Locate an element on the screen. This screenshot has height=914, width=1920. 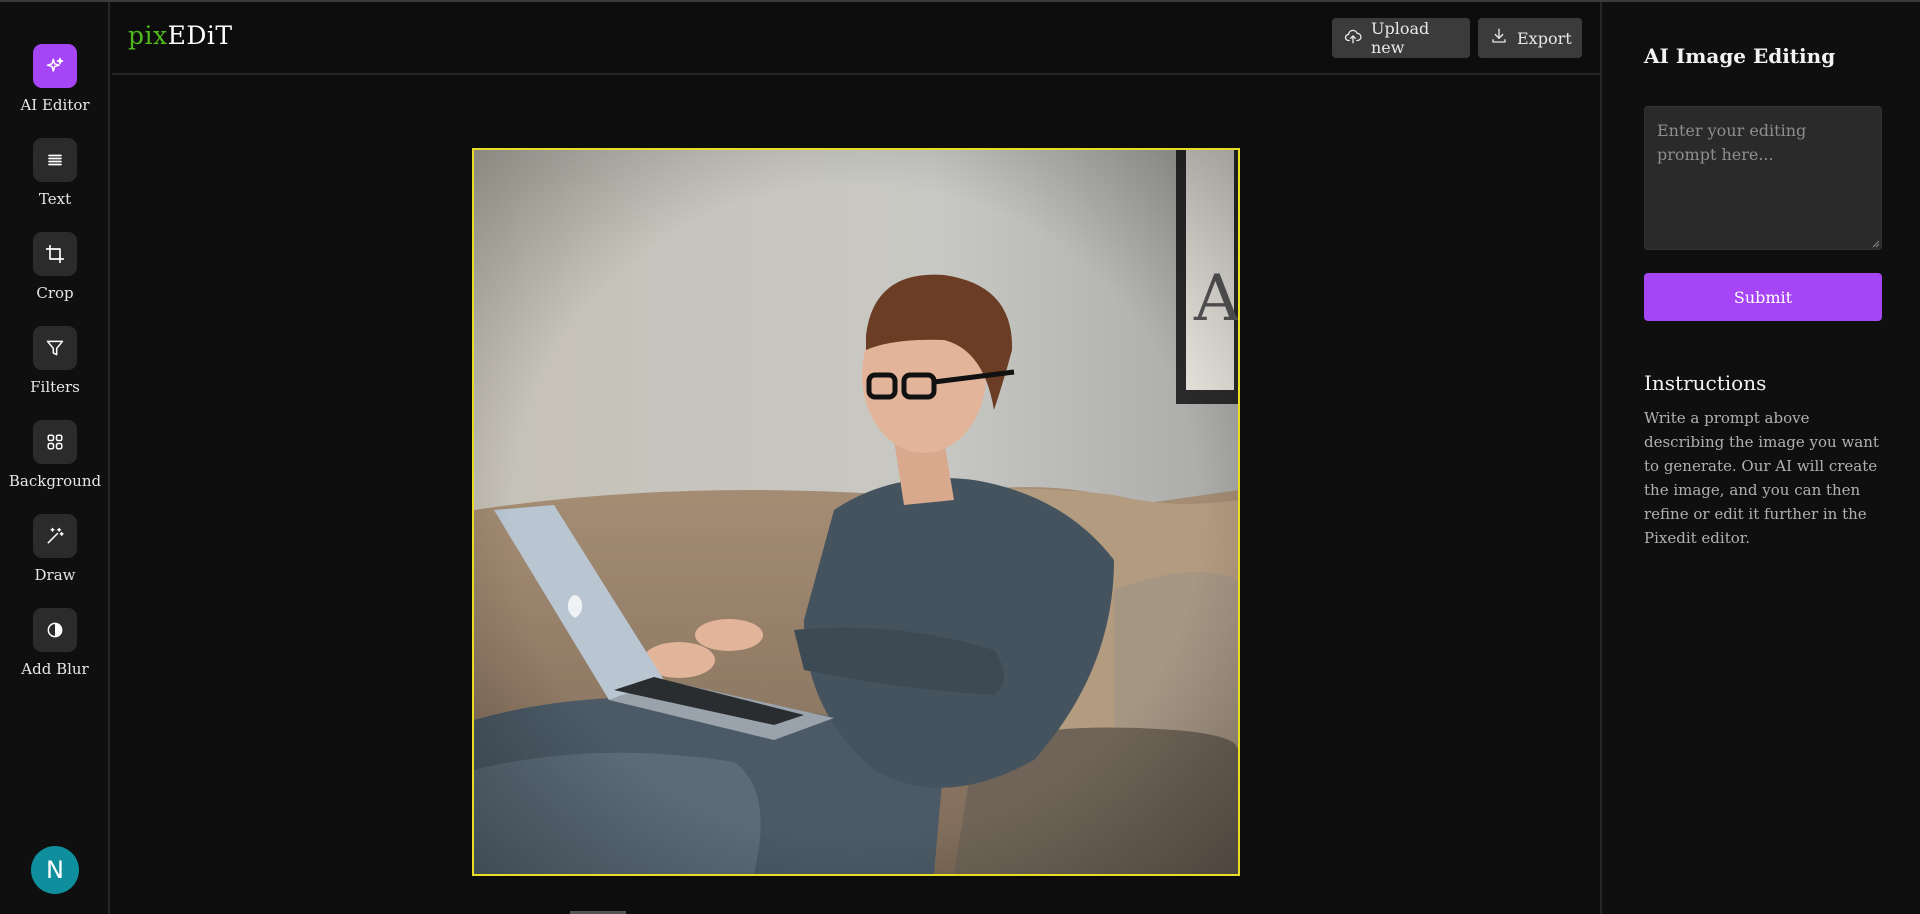
half-circle-icon is located at coordinates (55, 630).